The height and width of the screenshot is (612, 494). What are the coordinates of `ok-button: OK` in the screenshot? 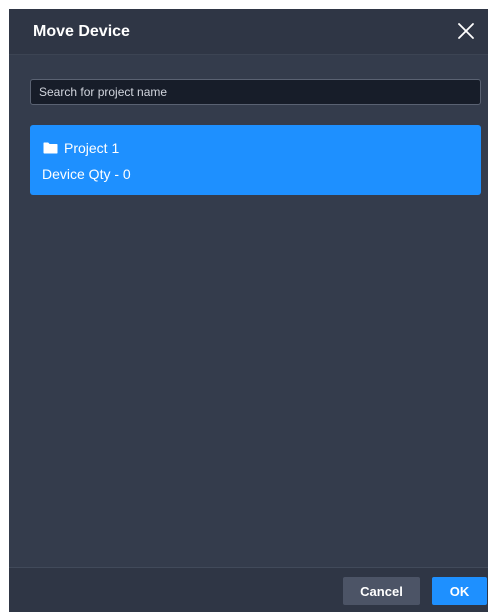 It's located at (459, 591).